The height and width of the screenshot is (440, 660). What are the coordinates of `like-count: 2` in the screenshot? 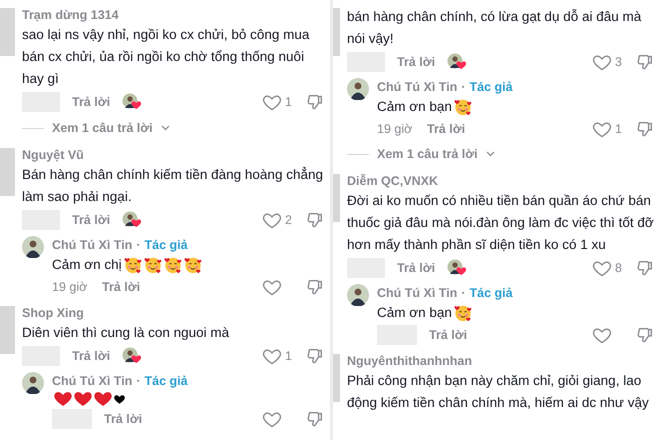 It's located at (288, 220).